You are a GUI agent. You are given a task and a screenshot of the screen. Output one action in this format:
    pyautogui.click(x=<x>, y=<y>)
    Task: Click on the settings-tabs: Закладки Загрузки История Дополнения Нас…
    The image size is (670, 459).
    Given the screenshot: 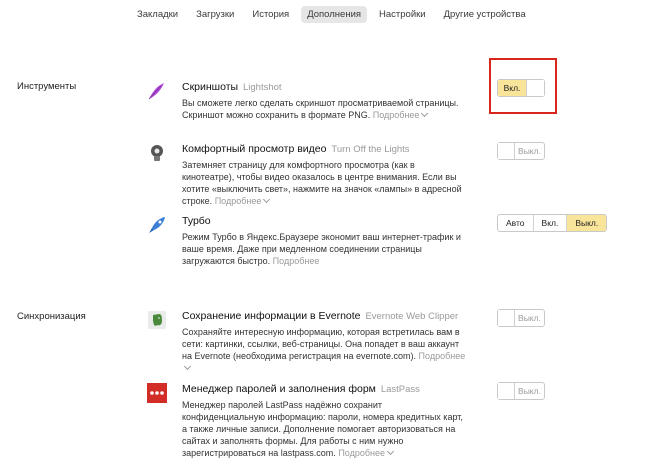 What is the action you would take?
    pyautogui.click(x=331, y=14)
    